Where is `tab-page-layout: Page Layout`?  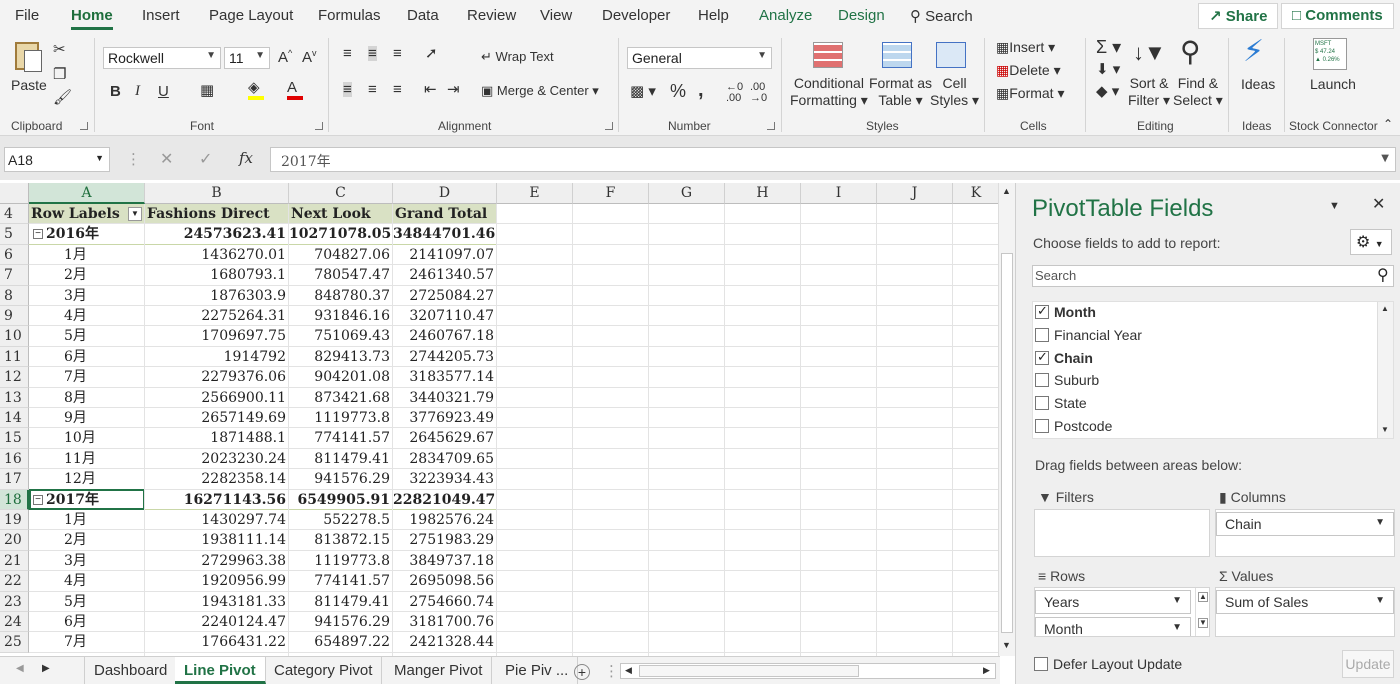
tab-page-layout: Page Layout is located at coordinates (251, 15).